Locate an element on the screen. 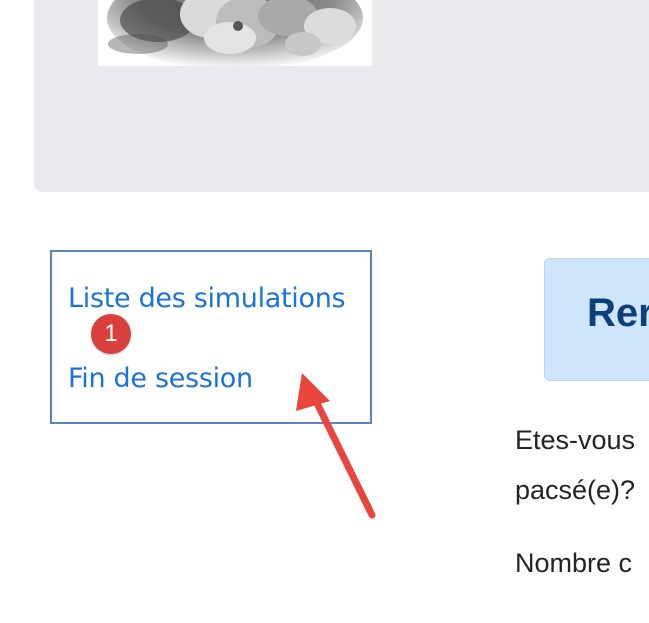 The width and height of the screenshot is (649, 623). section-title-box: Rer is located at coordinates (596, 319).